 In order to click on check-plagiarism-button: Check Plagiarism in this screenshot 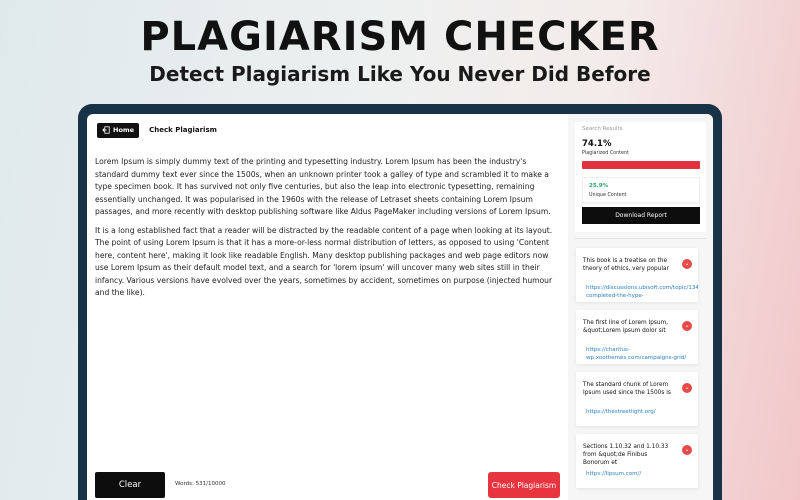, I will do `click(524, 485)`.